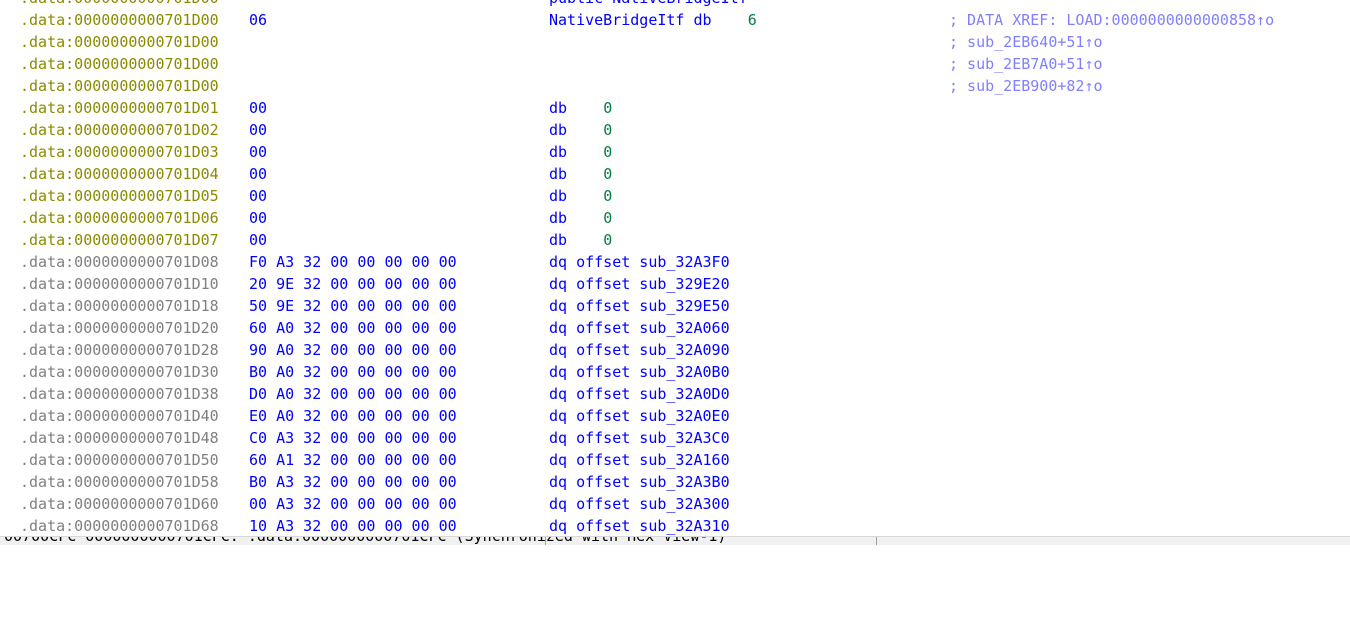 This screenshot has width=1350, height=625. What do you see at coordinates (353, 504) in the screenshot?
I see `hex-bytes: 00 A3 32 00 00 00 00 00` at bounding box center [353, 504].